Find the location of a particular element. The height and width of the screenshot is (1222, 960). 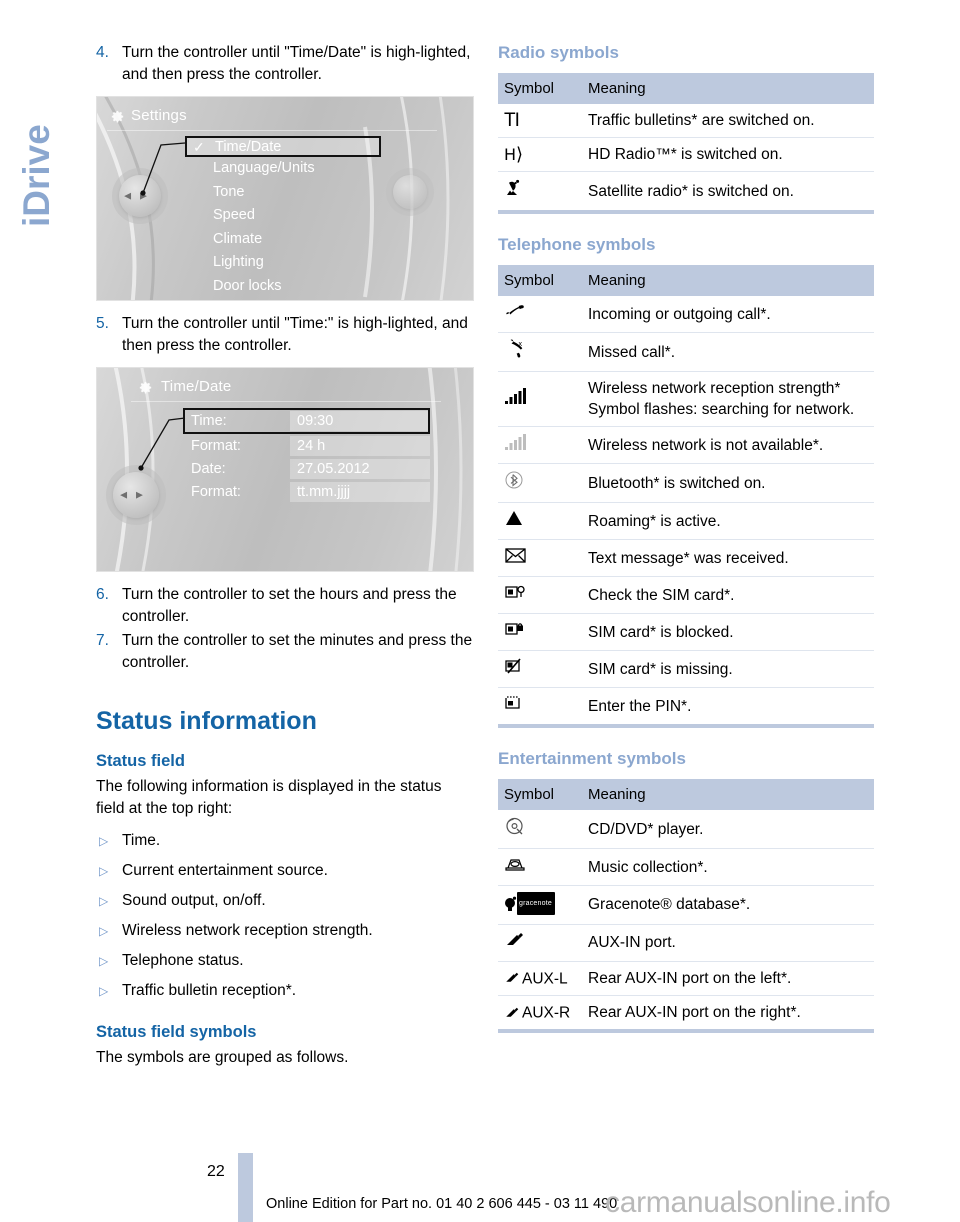

row-date-format: Format: tt.mm.jjjj is located at coordinates (307, 492).